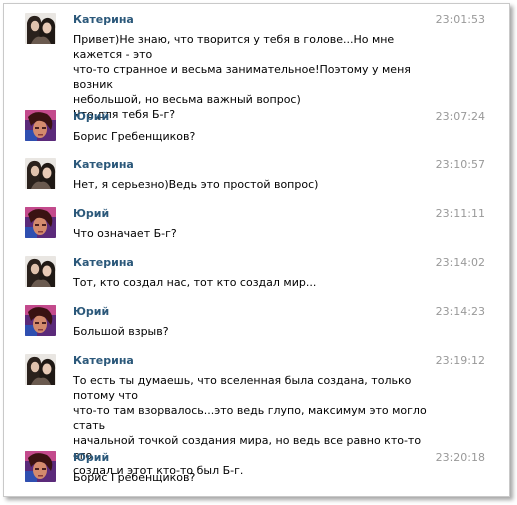 The image size is (517, 505). What do you see at coordinates (121, 331) in the screenshot?
I see `message-text: Большой взрыв?` at bounding box center [121, 331].